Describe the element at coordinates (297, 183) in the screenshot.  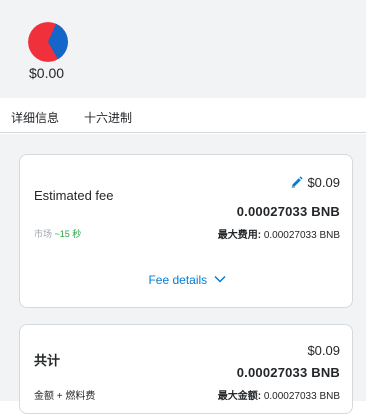
I see `pencil-icon` at that location.